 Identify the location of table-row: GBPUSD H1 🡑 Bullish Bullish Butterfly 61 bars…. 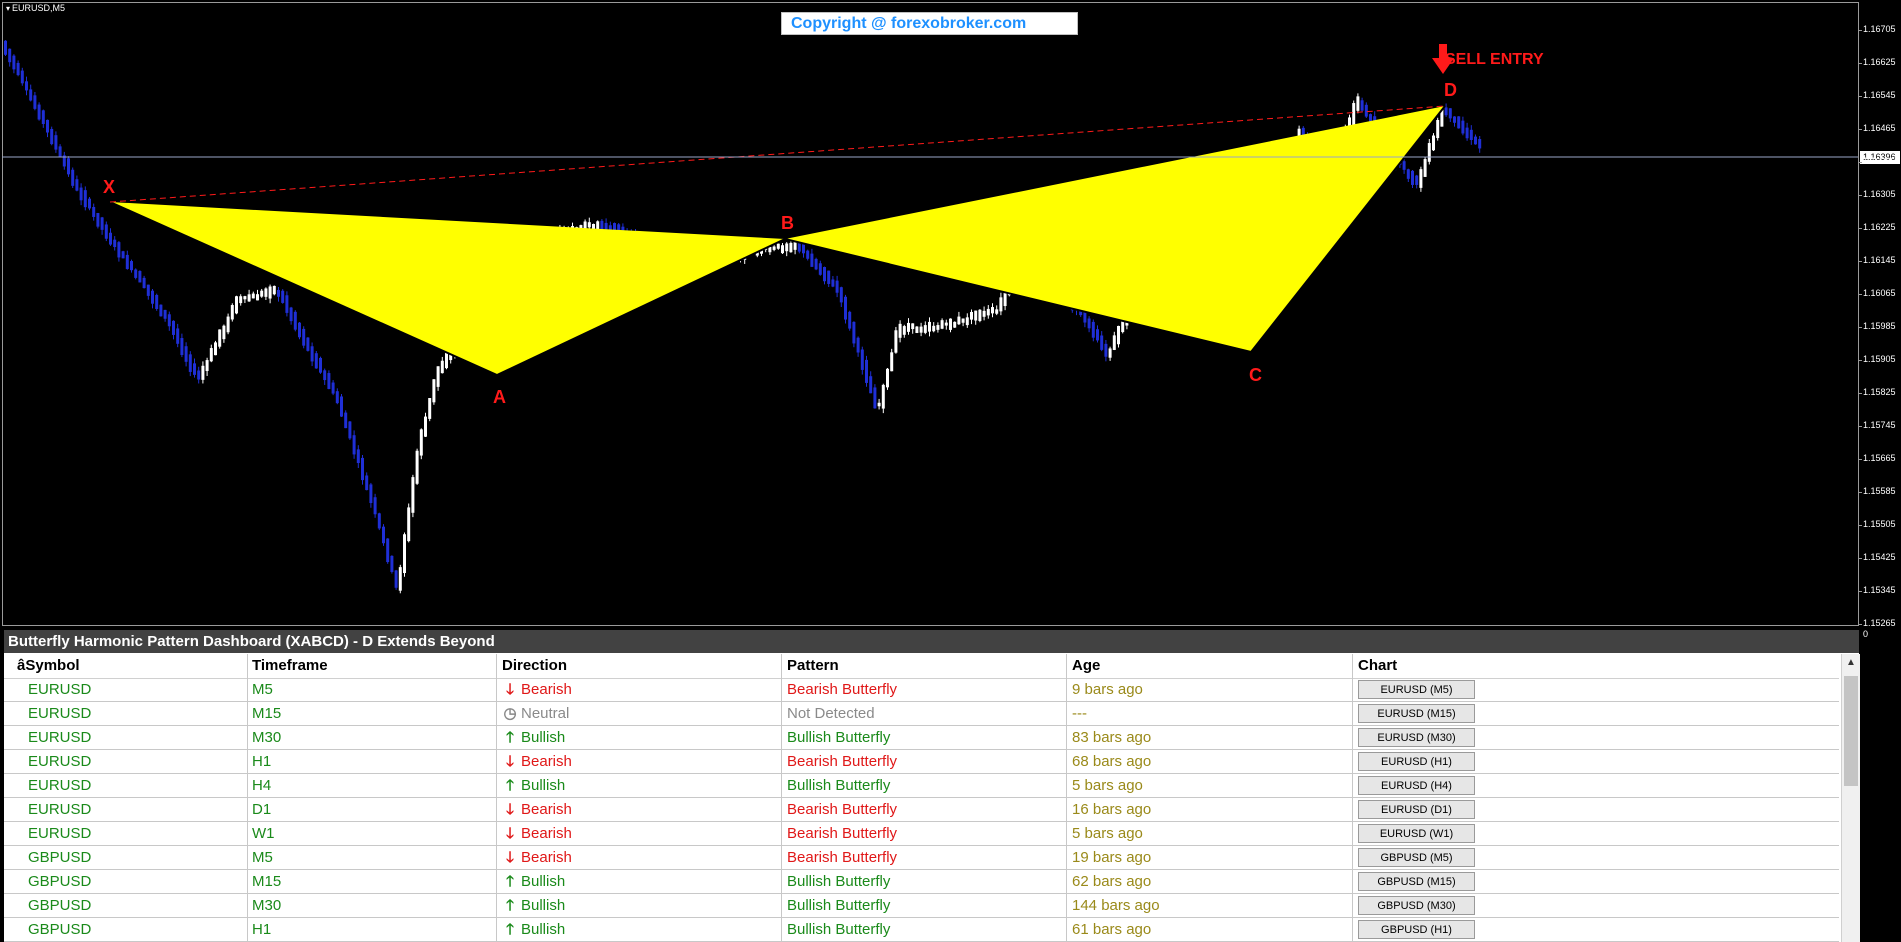
(921, 930).